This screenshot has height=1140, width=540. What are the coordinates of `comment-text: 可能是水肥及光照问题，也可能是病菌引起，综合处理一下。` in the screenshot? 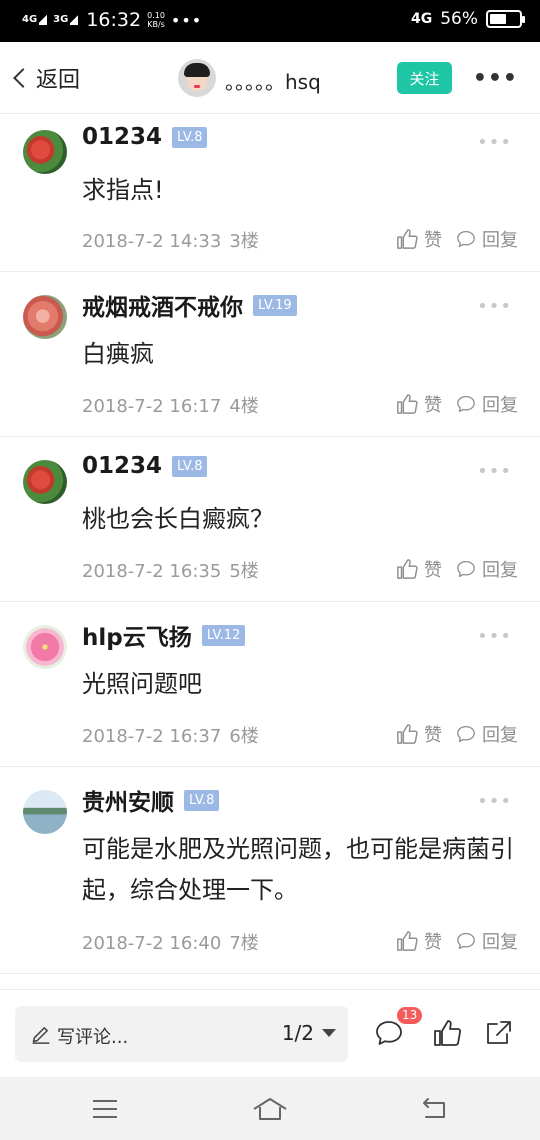 It's located at (298, 869).